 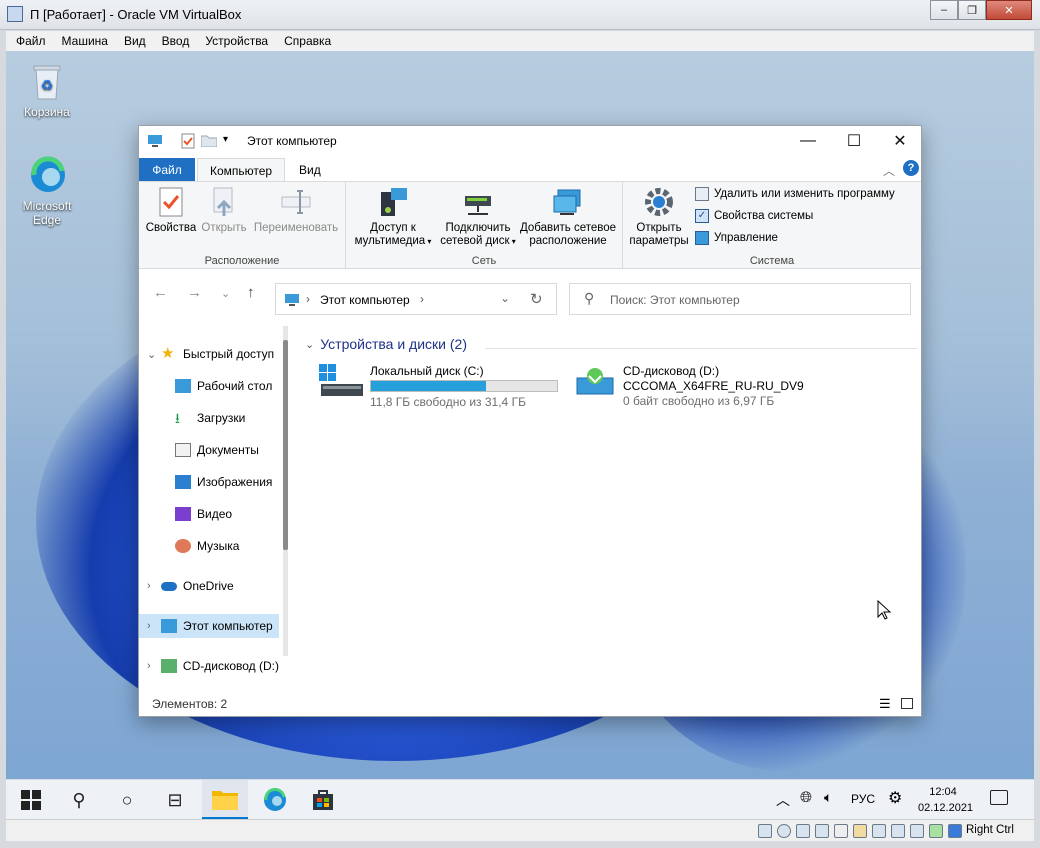 What do you see at coordinates (296, 210) in the screenshot?
I see `rename-button: Переименовать` at bounding box center [296, 210].